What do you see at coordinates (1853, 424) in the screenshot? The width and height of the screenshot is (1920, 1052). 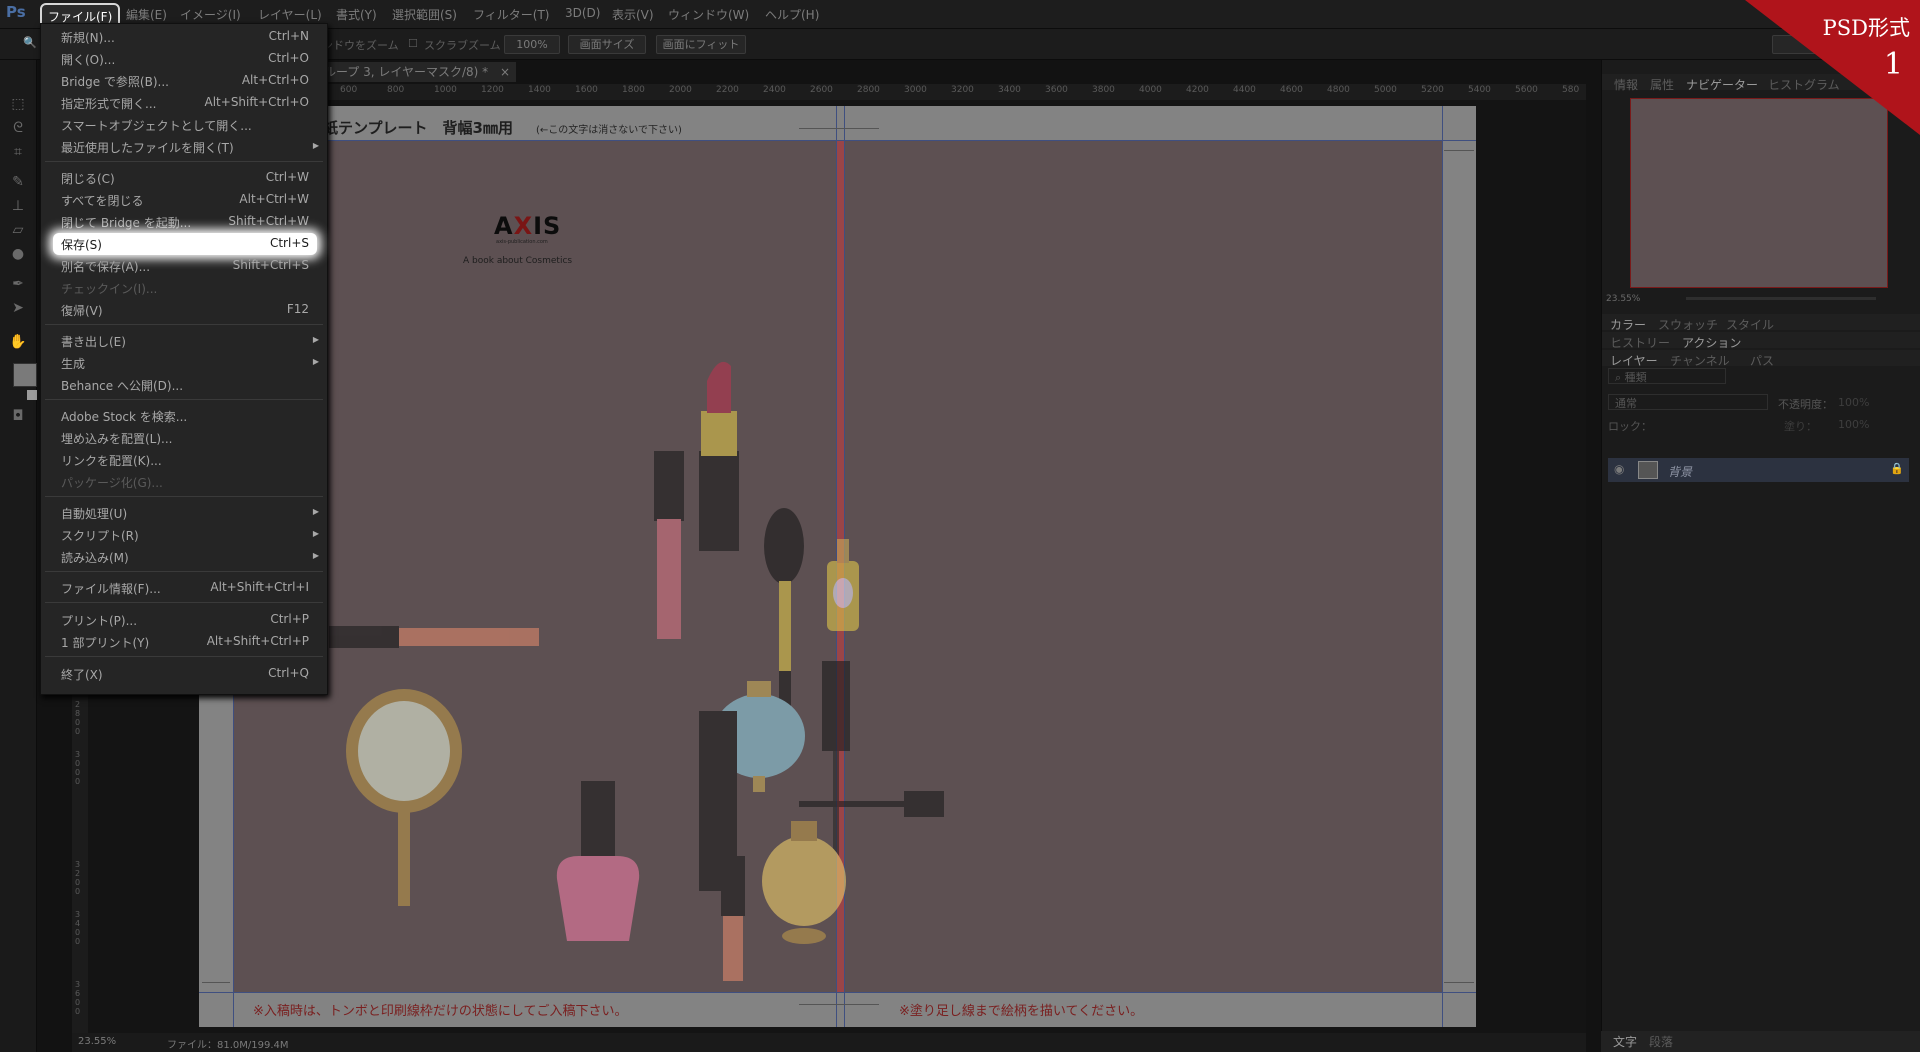 I see `fill-input: 100%` at bounding box center [1853, 424].